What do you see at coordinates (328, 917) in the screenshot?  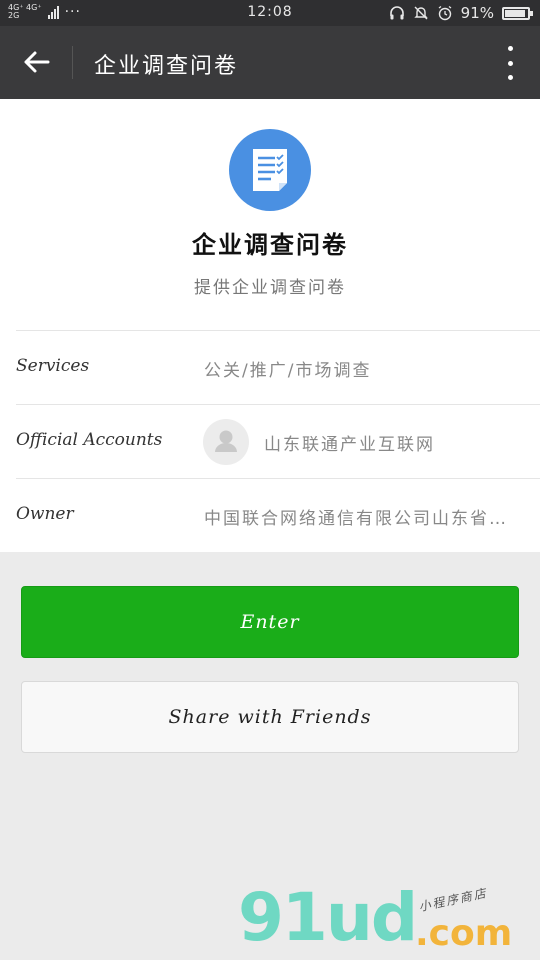 I see `watermark-main: 91ud` at bounding box center [328, 917].